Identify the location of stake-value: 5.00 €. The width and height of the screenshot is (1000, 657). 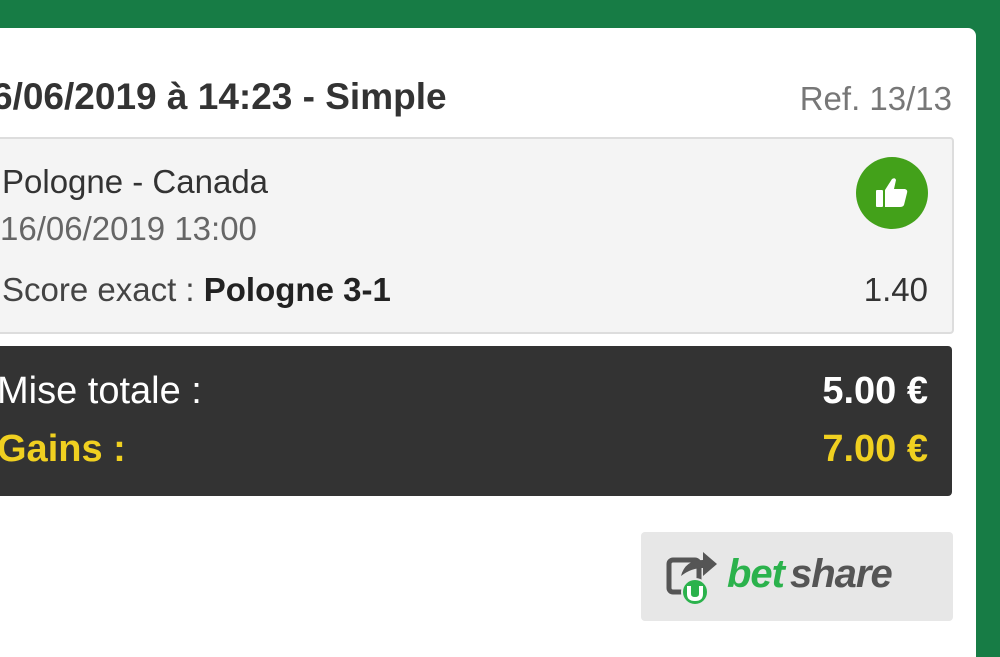
(875, 391).